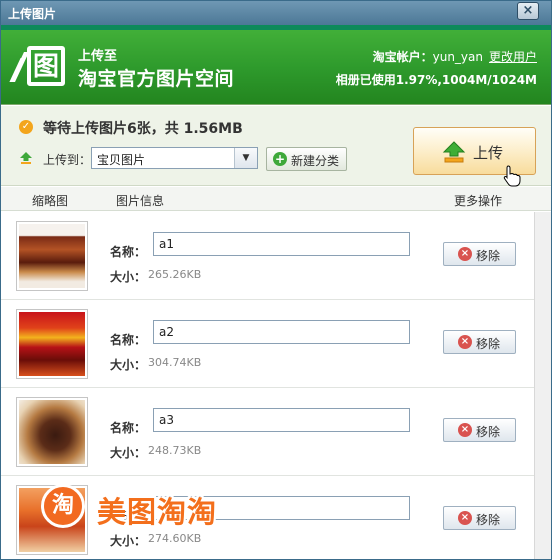 The height and width of the screenshot is (560, 552). What do you see at coordinates (166, 244) in the screenshot?
I see `name-value: a1` at bounding box center [166, 244].